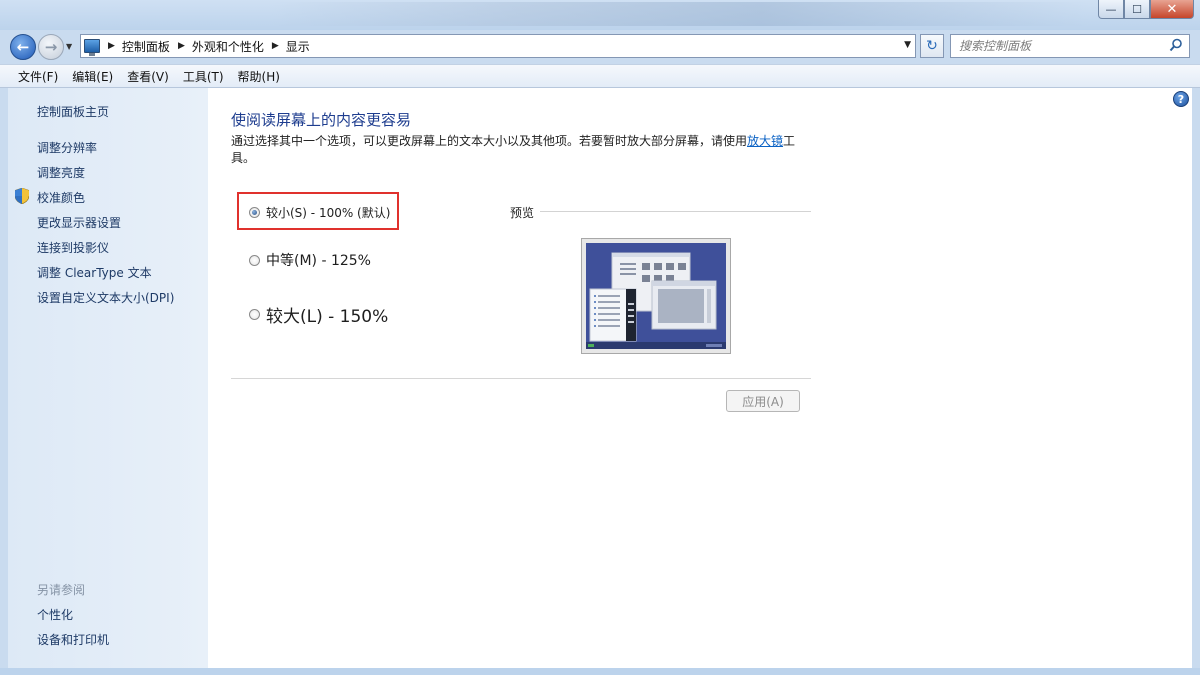  I want to click on navigation-bar: ← → ▼ ▶ 控制面板 ▶ 外观和个性化 ▶ 显示 ▼ ↻, so click(600, 47).